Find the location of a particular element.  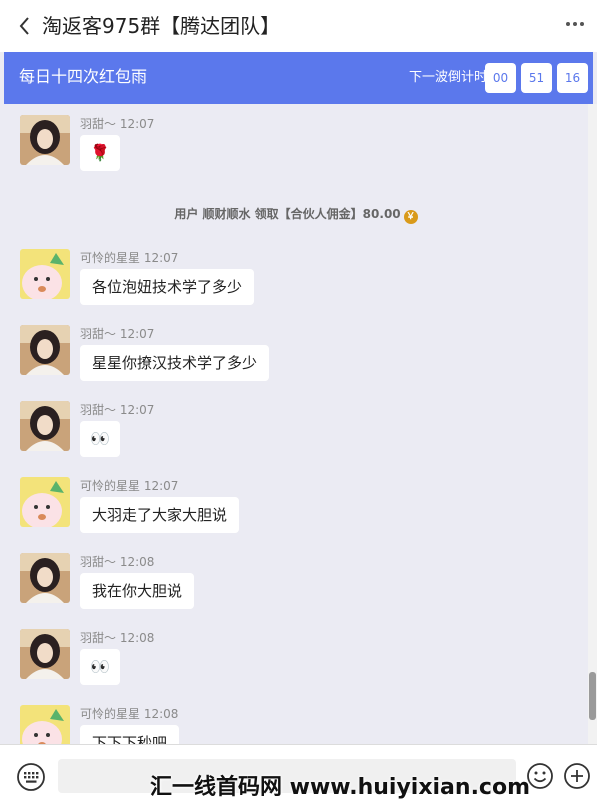

chevron-left-icon is located at coordinates (25, 26).